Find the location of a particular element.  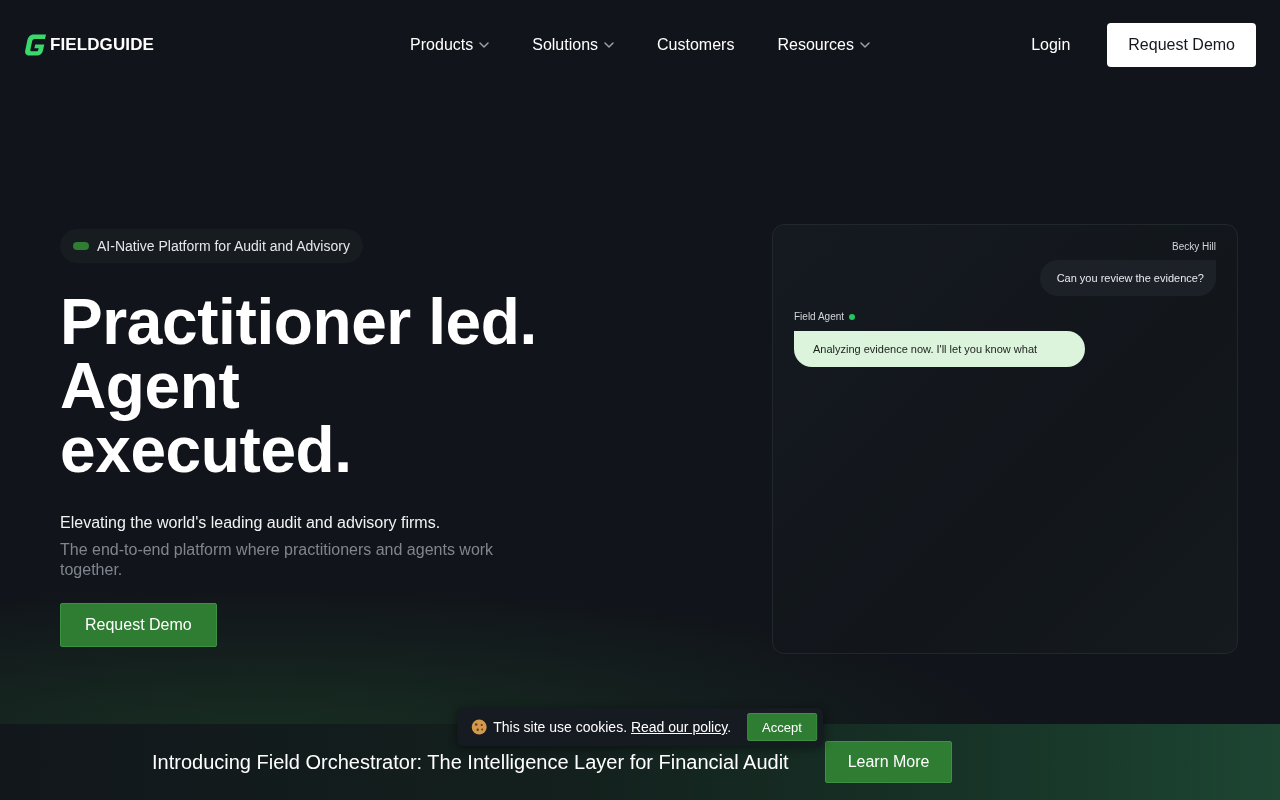

user-message: Can you review the evidence? is located at coordinates (1127, 278).